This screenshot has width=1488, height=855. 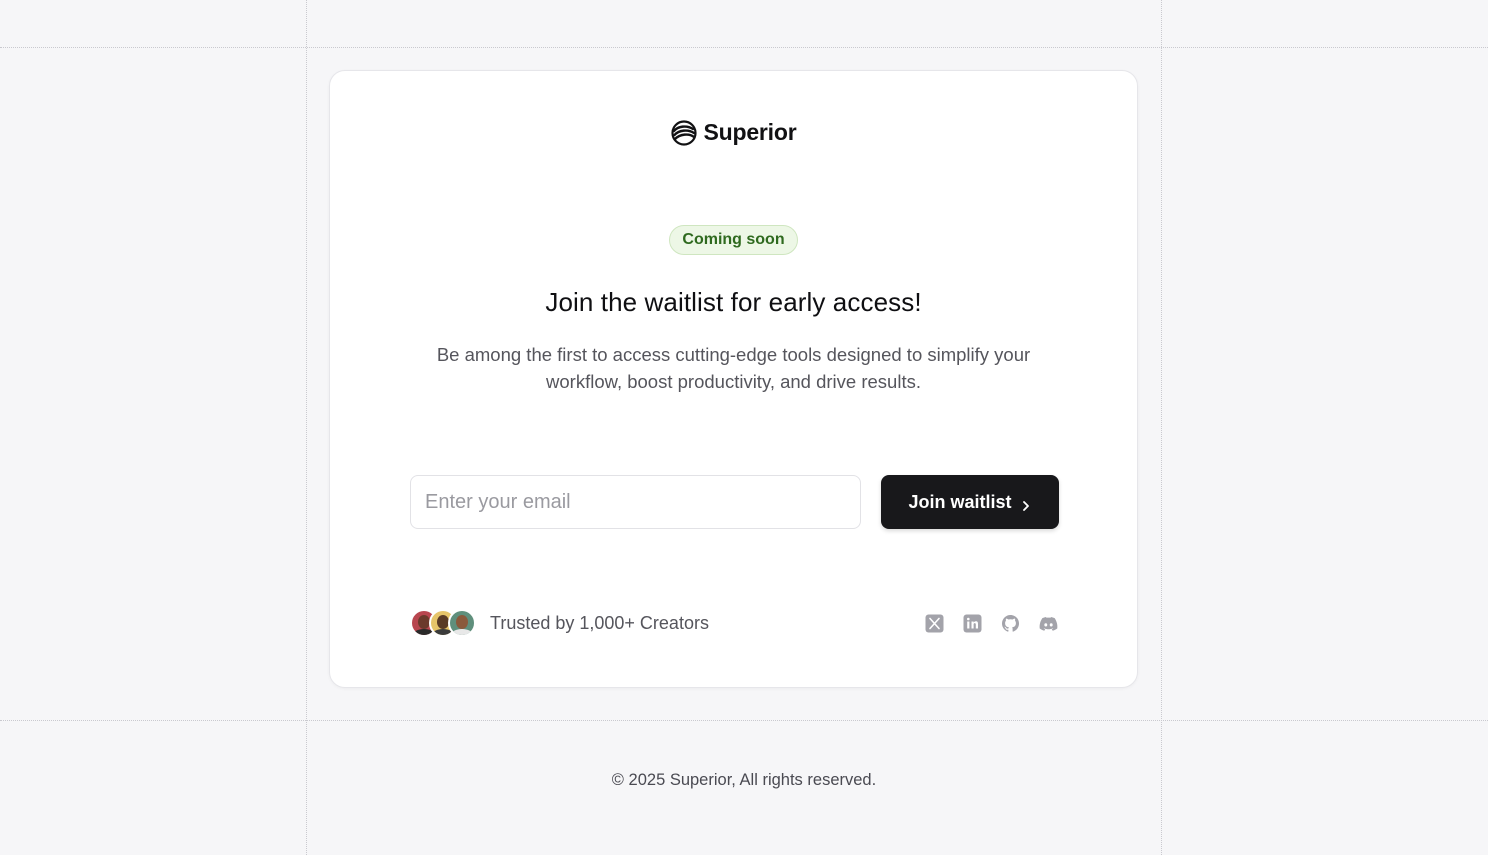 I want to click on trust-row: Trusted by 1,000+ Creators, so click(x=559, y=623).